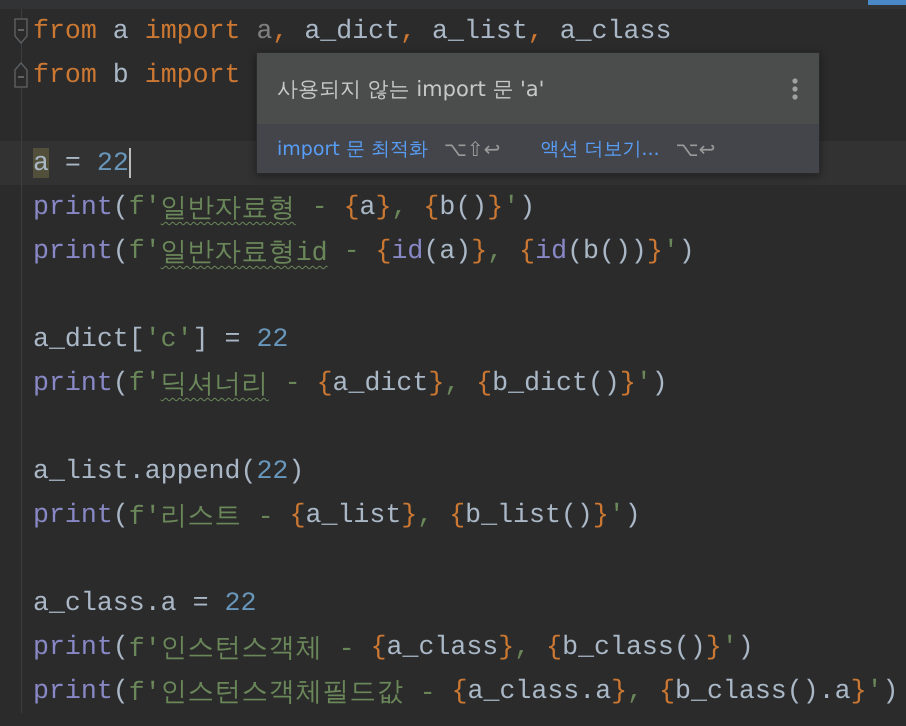  What do you see at coordinates (144, 603) in the screenshot?
I see `code-line: a_class.a = 22` at bounding box center [144, 603].